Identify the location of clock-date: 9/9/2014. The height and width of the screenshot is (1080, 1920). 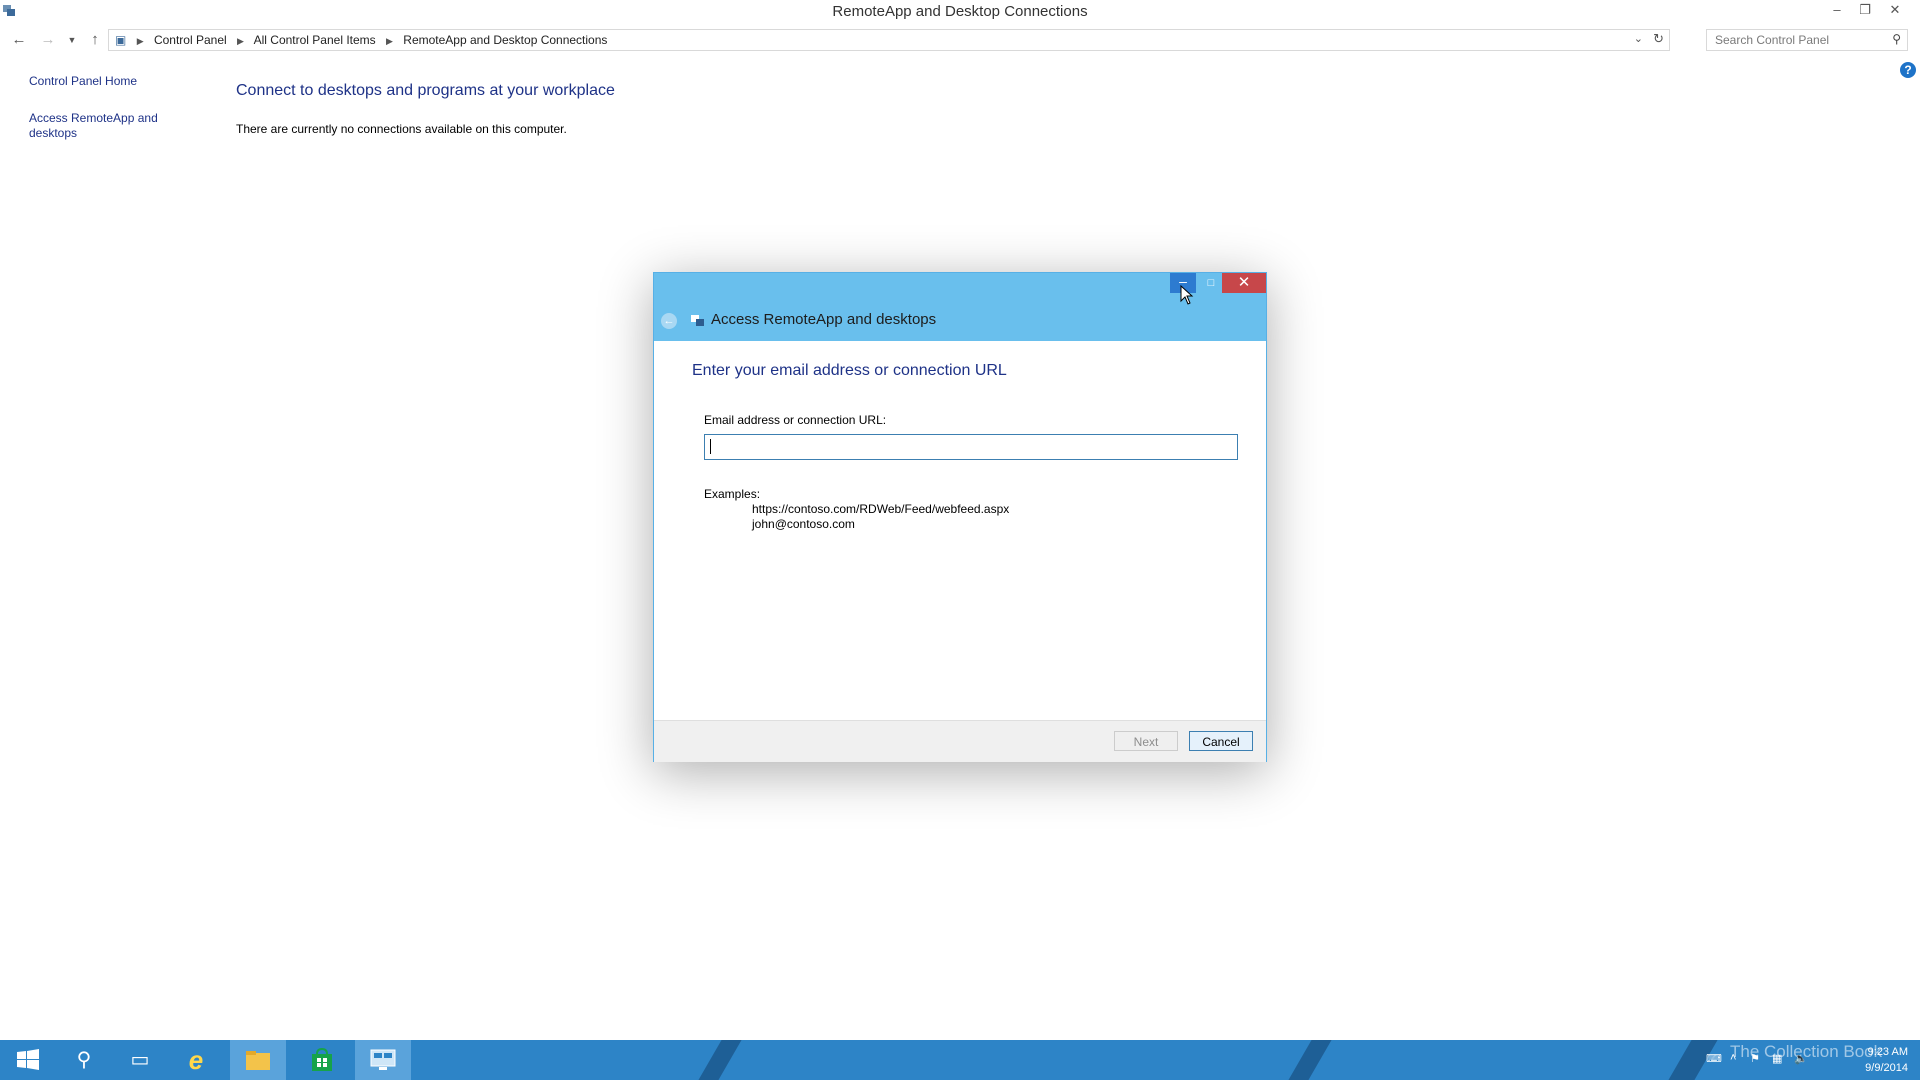
(1886, 1068).